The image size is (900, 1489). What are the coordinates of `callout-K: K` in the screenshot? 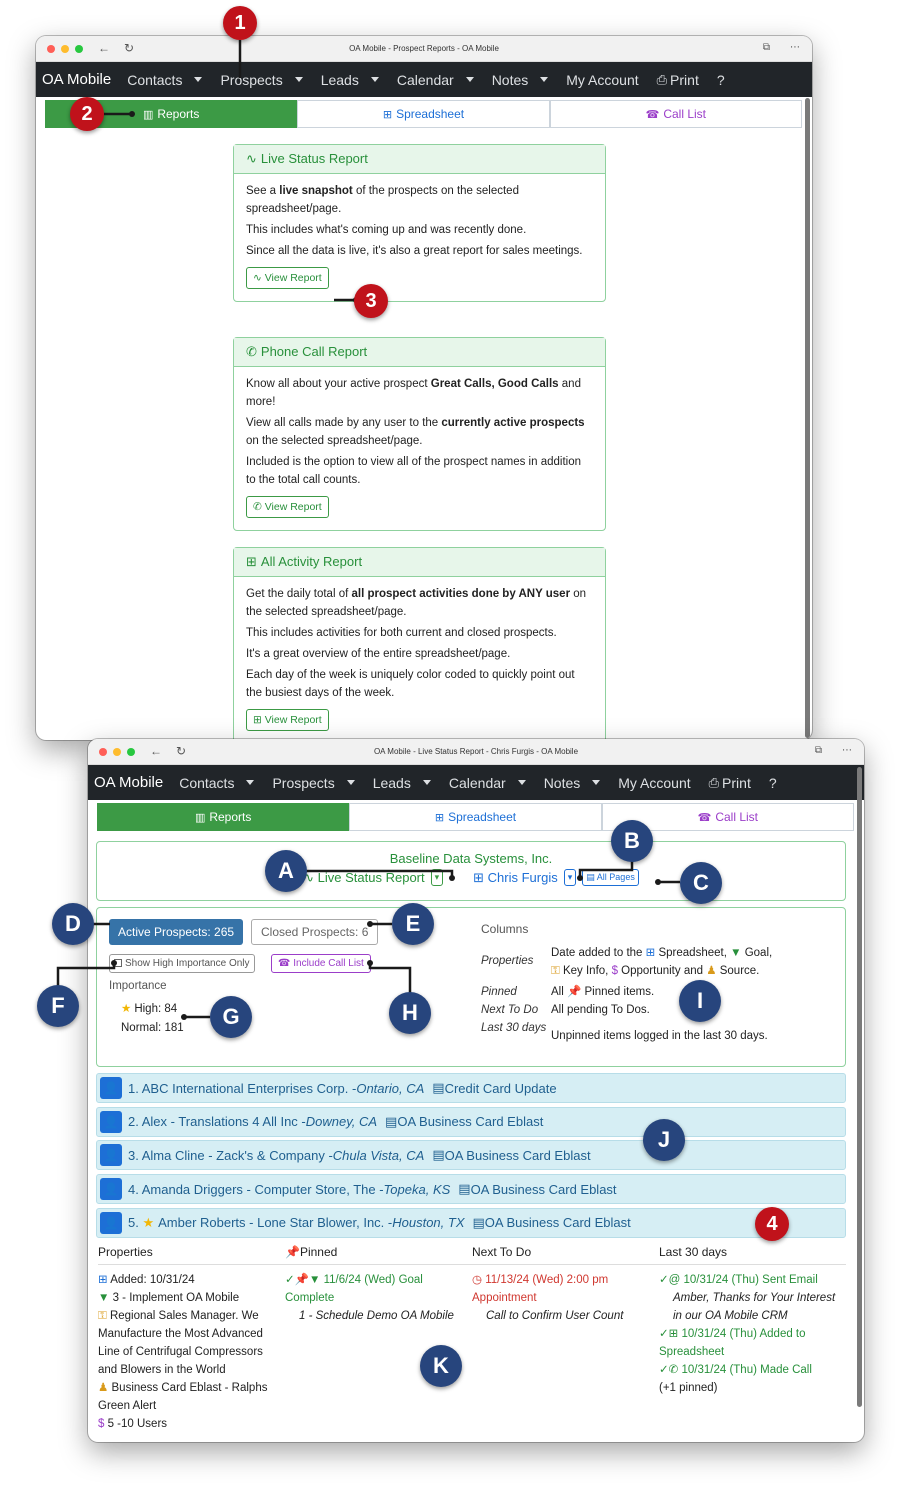 It's located at (441, 1366).